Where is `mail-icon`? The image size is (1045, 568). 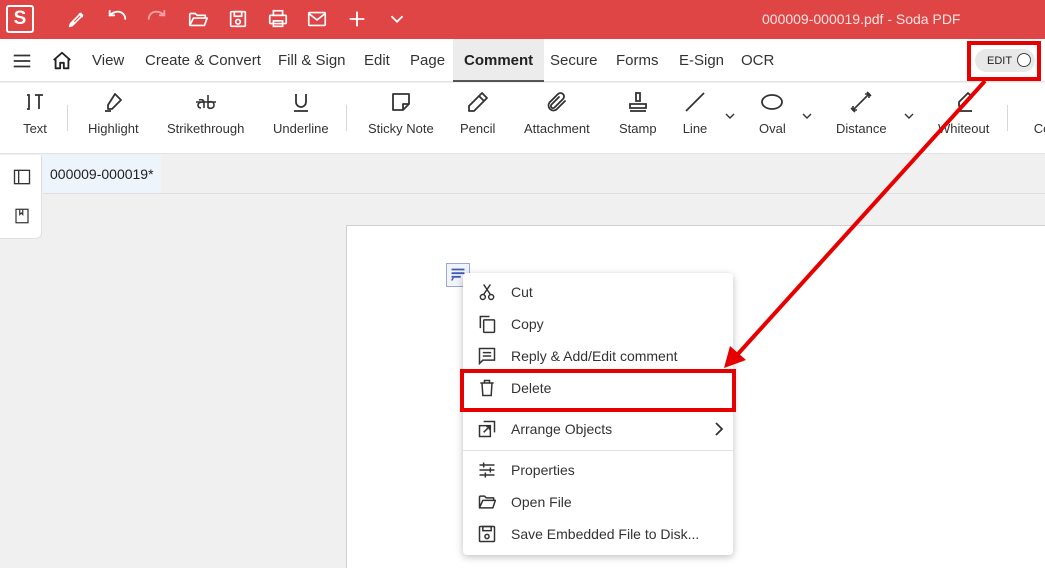
mail-icon is located at coordinates (317, 19).